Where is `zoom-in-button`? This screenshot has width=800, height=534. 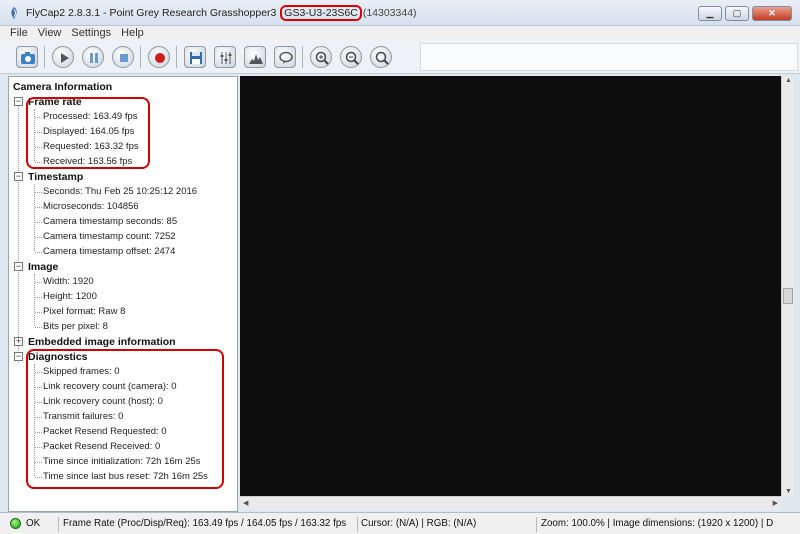 zoom-in-button is located at coordinates (321, 57).